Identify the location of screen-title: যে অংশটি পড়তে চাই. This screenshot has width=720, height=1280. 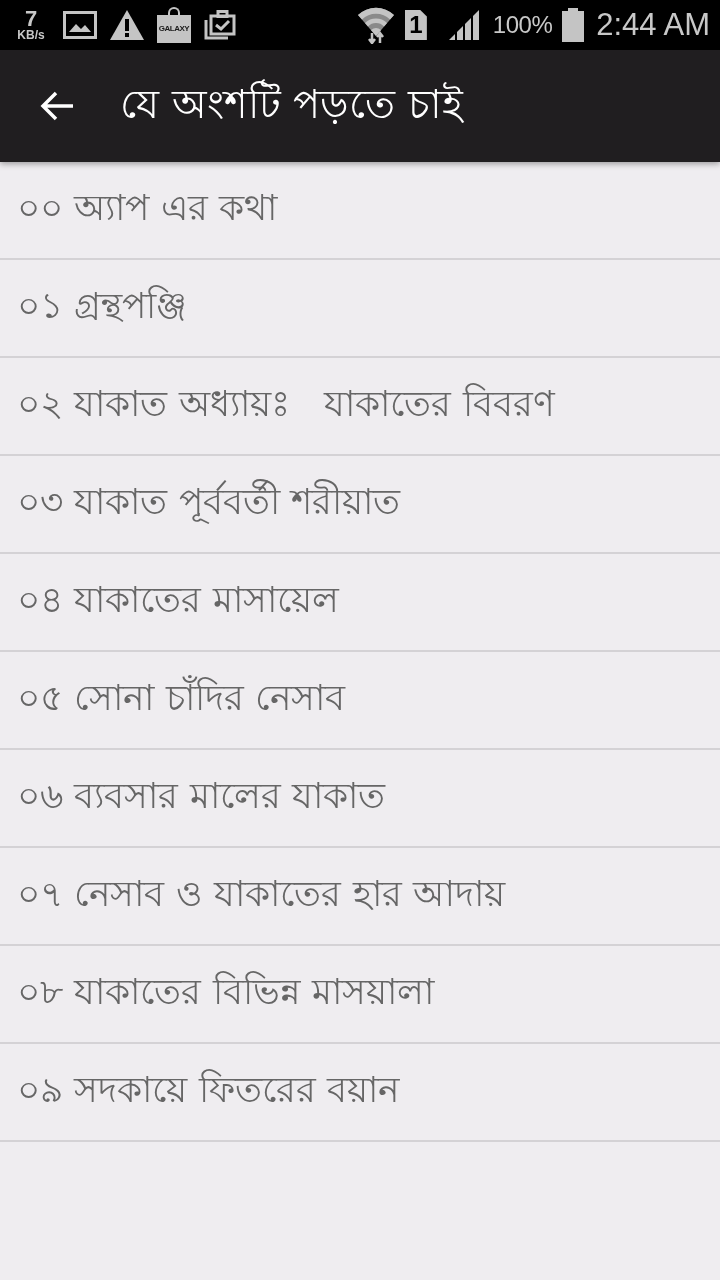
(292, 103).